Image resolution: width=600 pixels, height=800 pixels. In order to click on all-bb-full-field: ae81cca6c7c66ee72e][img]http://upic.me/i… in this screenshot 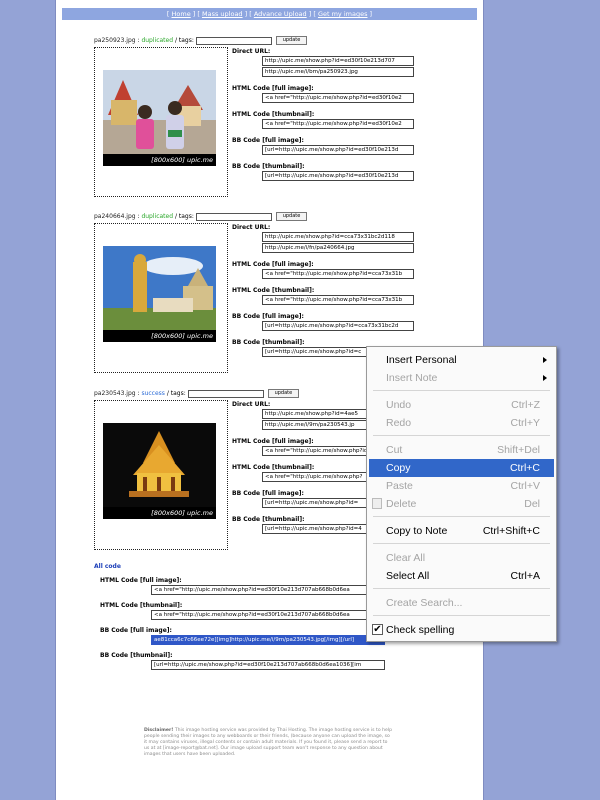, I will do `click(268, 640)`.